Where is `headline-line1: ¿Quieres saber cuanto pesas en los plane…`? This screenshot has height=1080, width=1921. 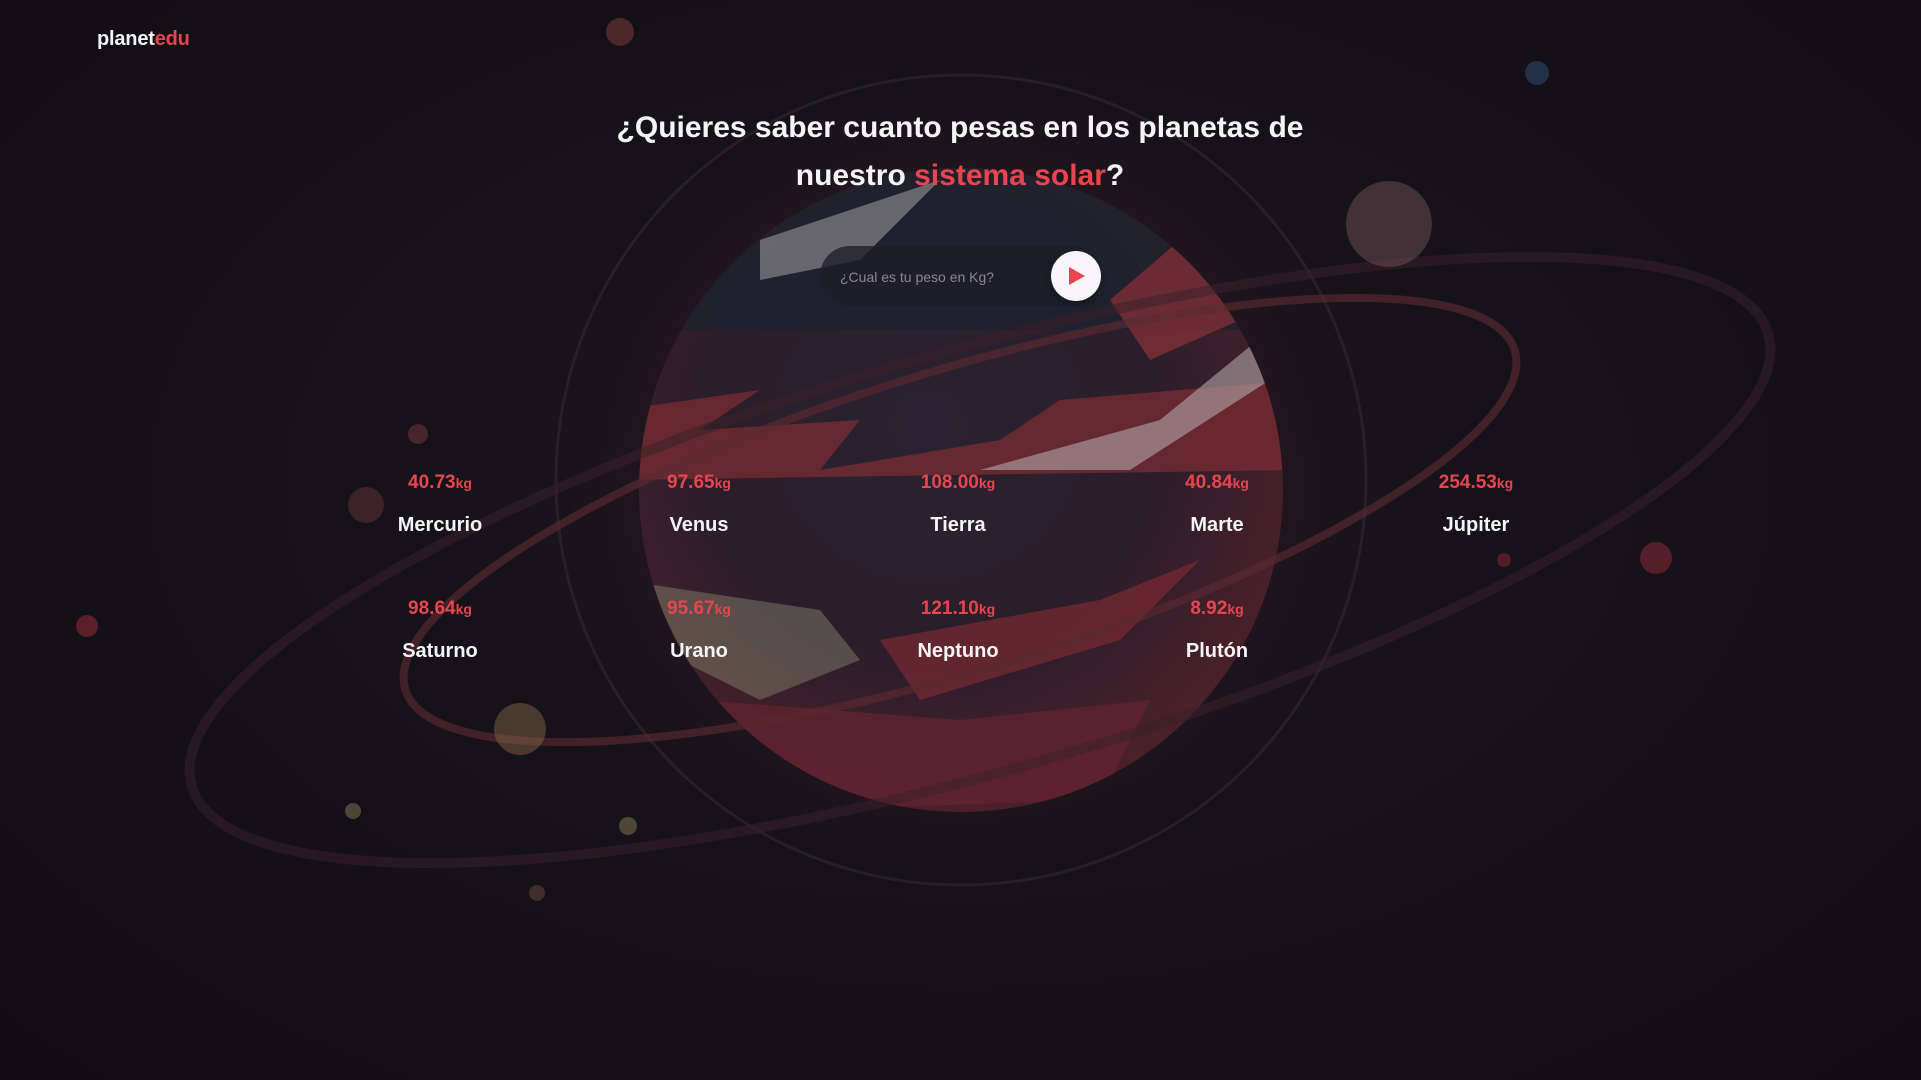
headline-line1: ¿Quieres saber cuanto pesas en los plane… is located at coordinates (960, 127).